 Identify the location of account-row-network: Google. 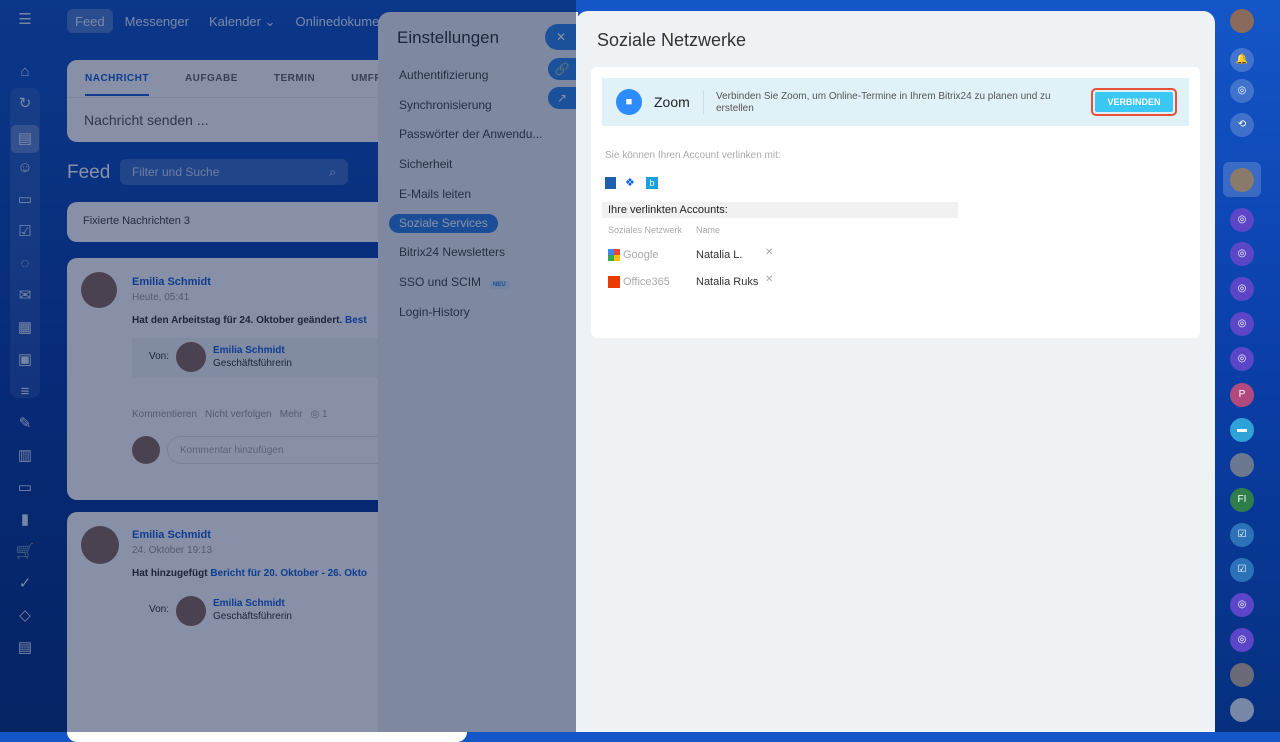
(633, 255).